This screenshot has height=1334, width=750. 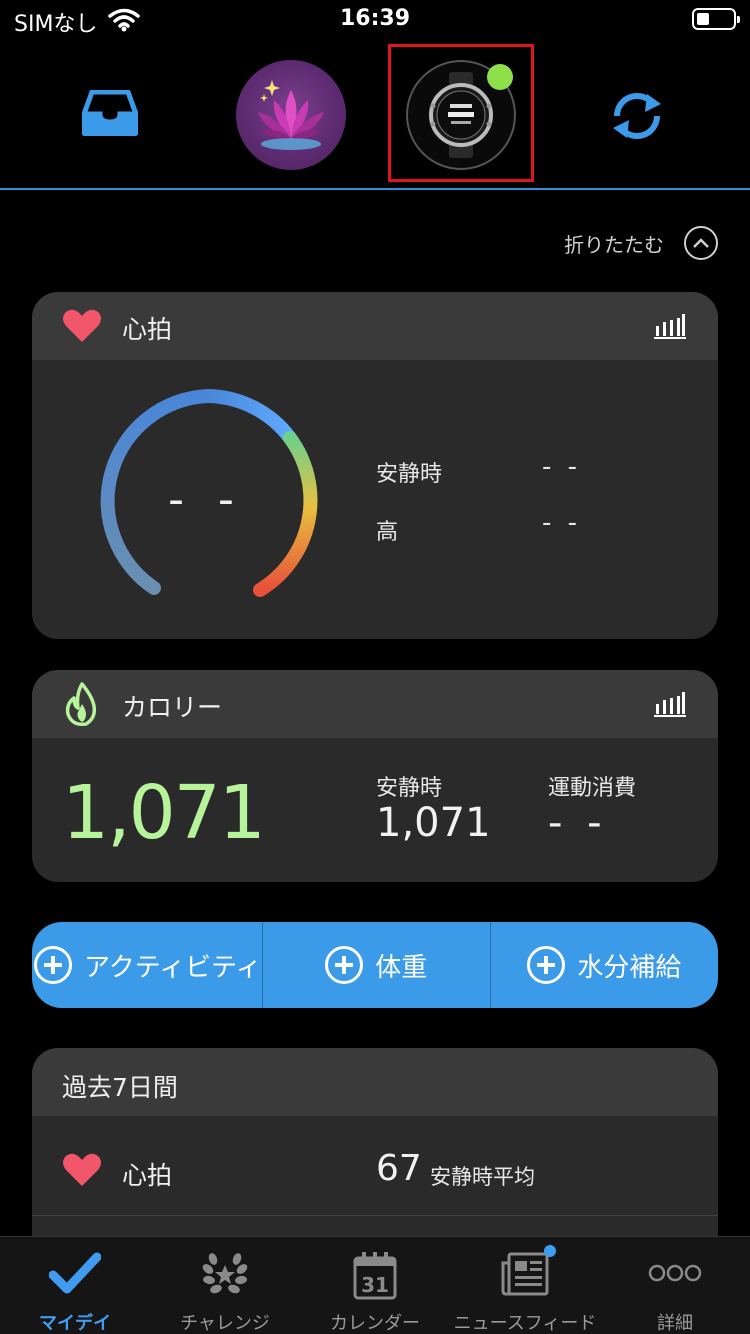 I want to click on add-activity-button: アクティビティ, so click(x=147, y=965).